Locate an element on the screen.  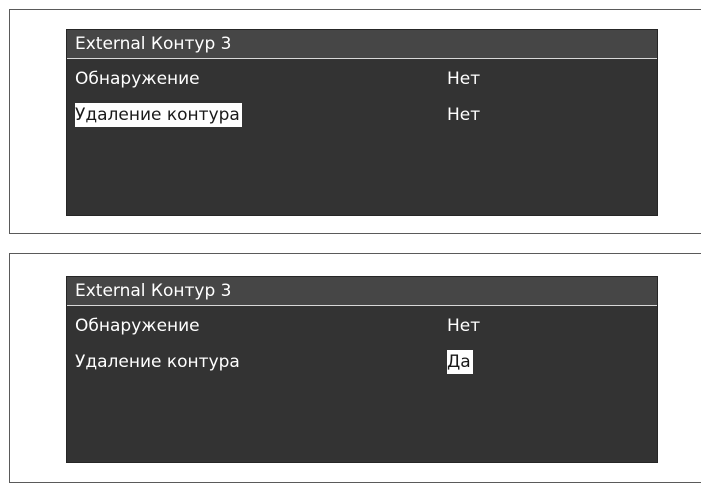
circuit-removal-label: Удаление контура is located at coordinates (157, 362).